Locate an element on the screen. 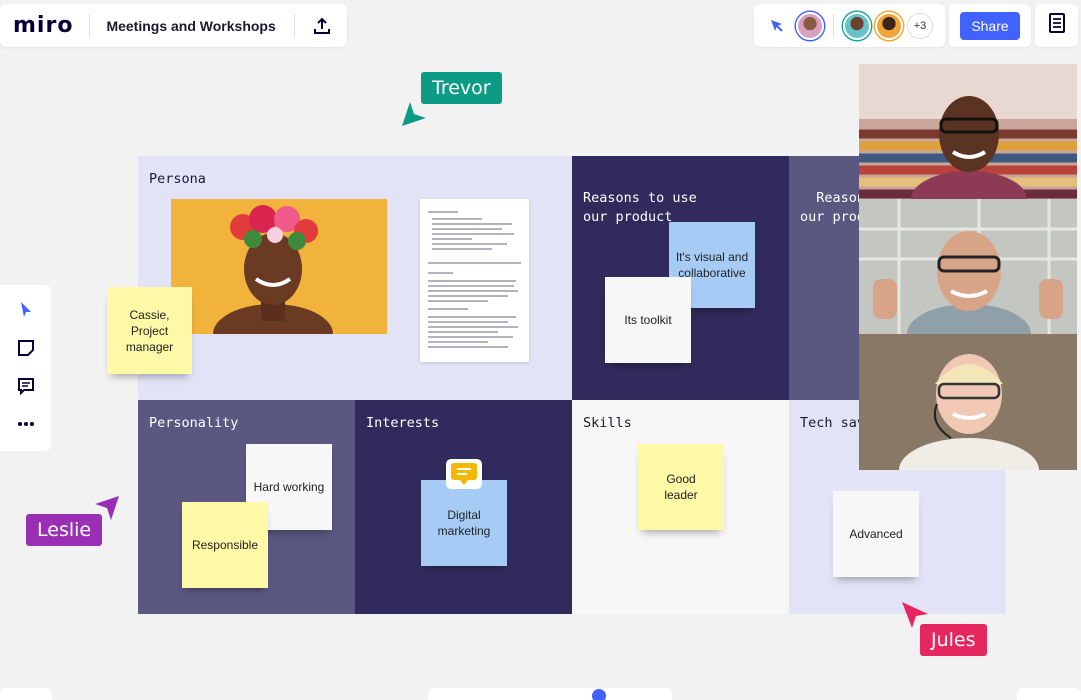 This screenshot has height=700, width=1081. export-icon is located at coordinates (322, 26).